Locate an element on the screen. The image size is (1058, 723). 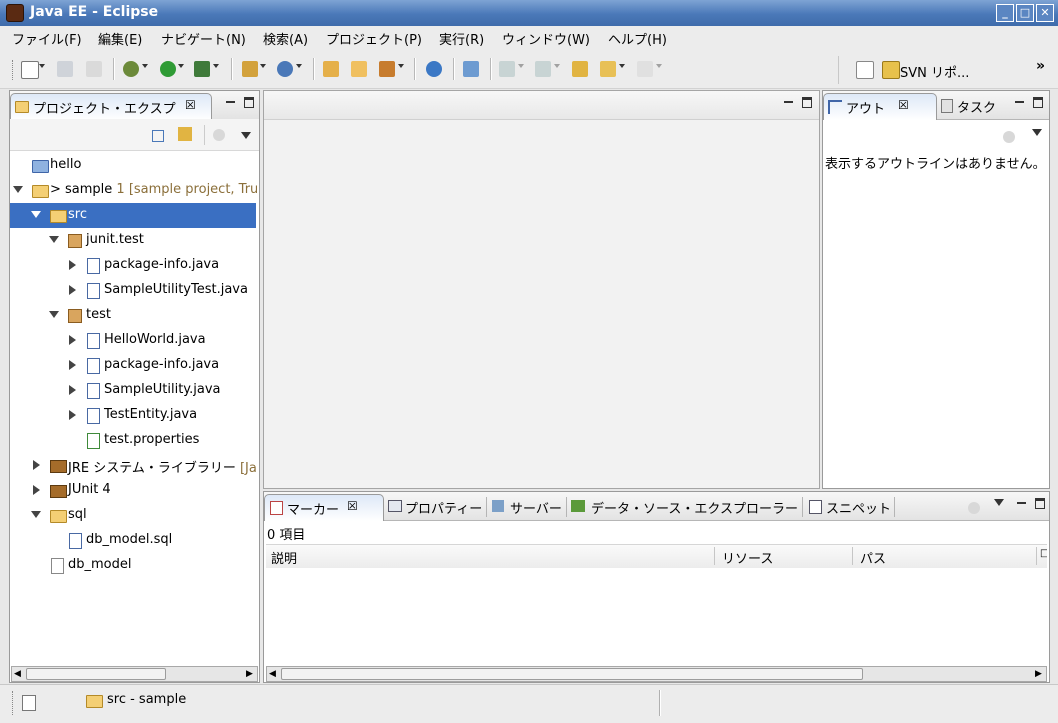
back-icon is located at coordinates (608, 69).